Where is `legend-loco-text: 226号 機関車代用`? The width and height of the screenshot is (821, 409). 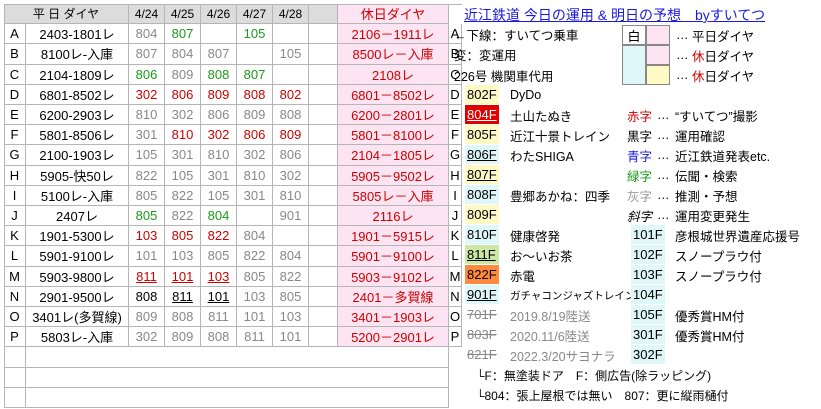
legend-loco-text: 226号 機関車代用 is located at coordinates (504, 76).